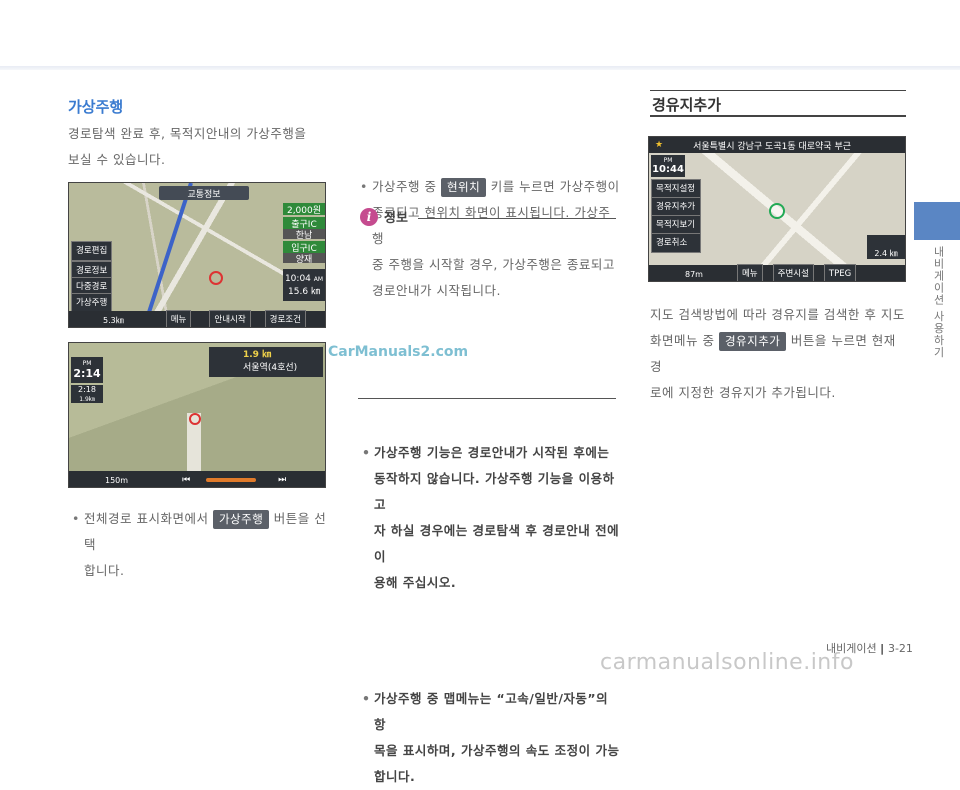 This screenshot has width=960, height=790. Describe the element at coordinates (304, 259) in the screenshot. I see `entry-ic-sub: 양재` at that location.